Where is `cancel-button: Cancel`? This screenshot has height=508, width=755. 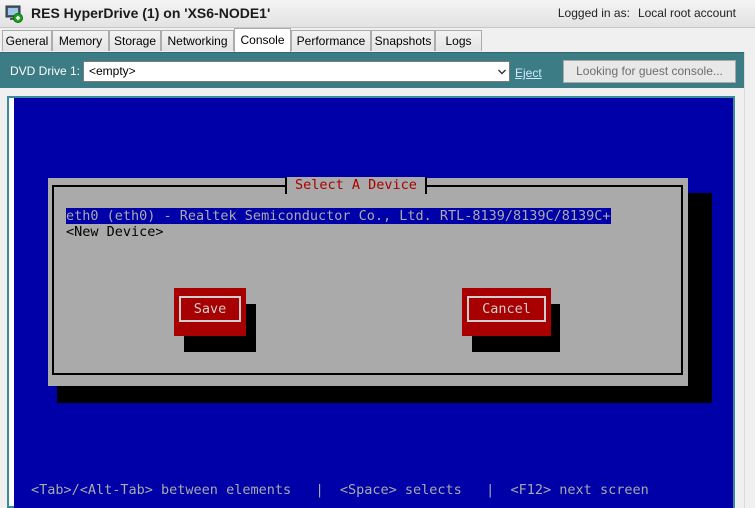
cancel-button: Cancel is located at coordinates (506, 312).